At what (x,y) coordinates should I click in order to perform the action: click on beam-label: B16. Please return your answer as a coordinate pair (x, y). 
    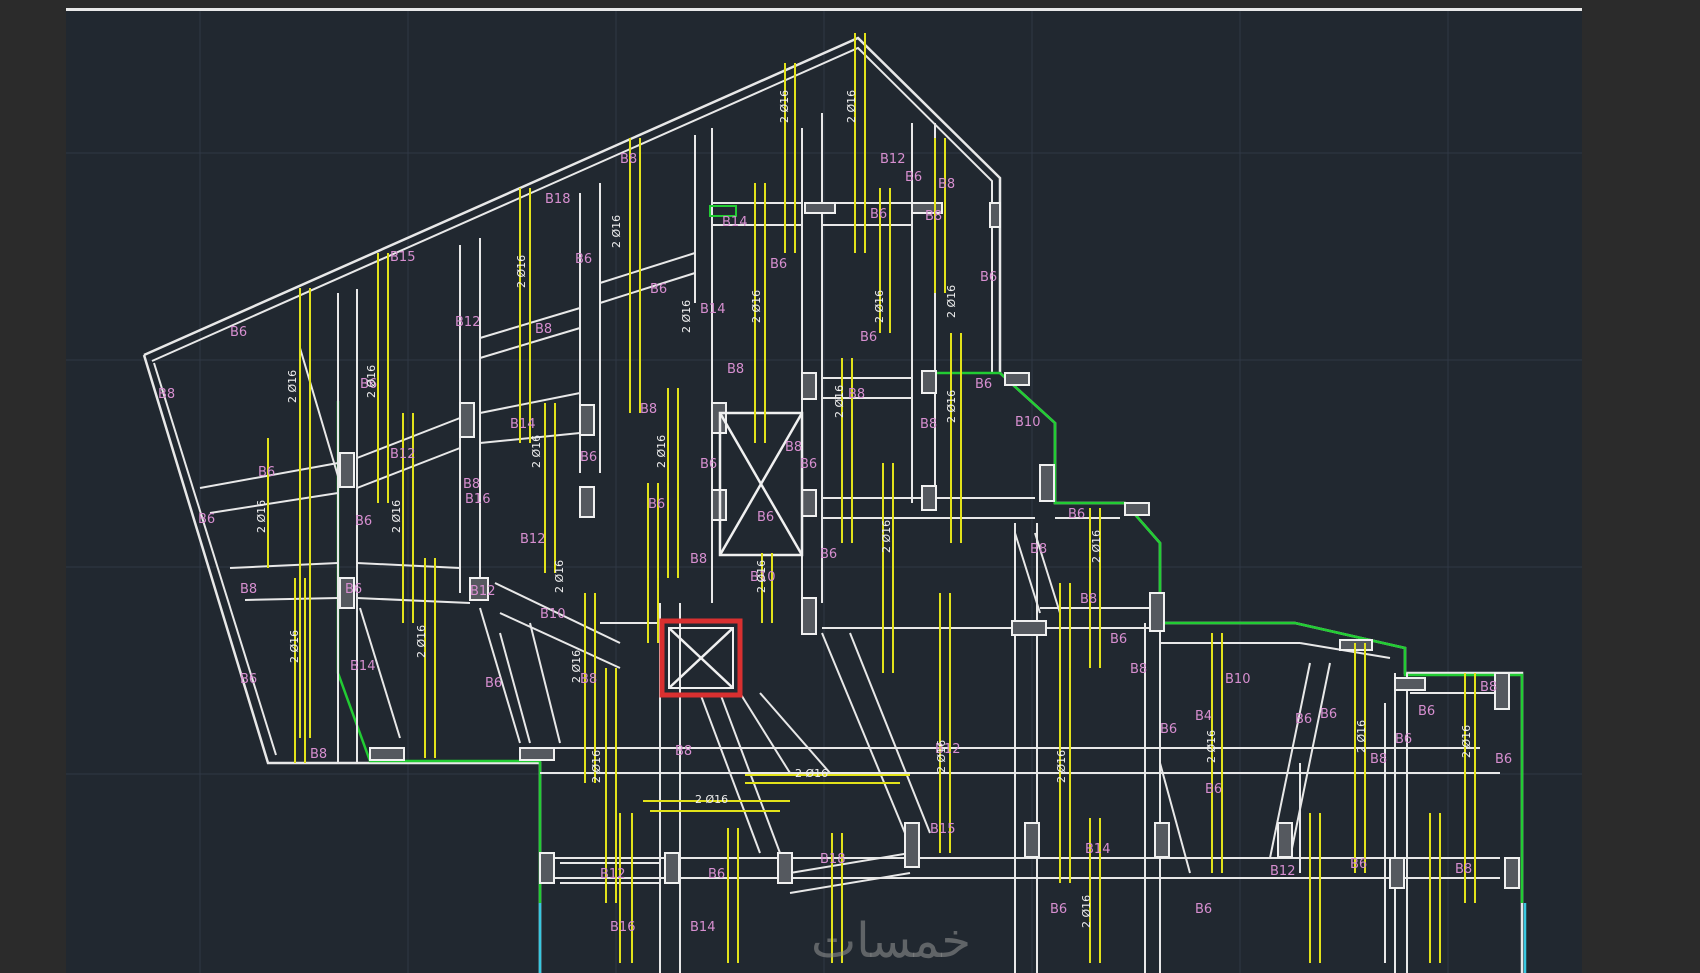
    Looking at the image, I should click on (477, 499).